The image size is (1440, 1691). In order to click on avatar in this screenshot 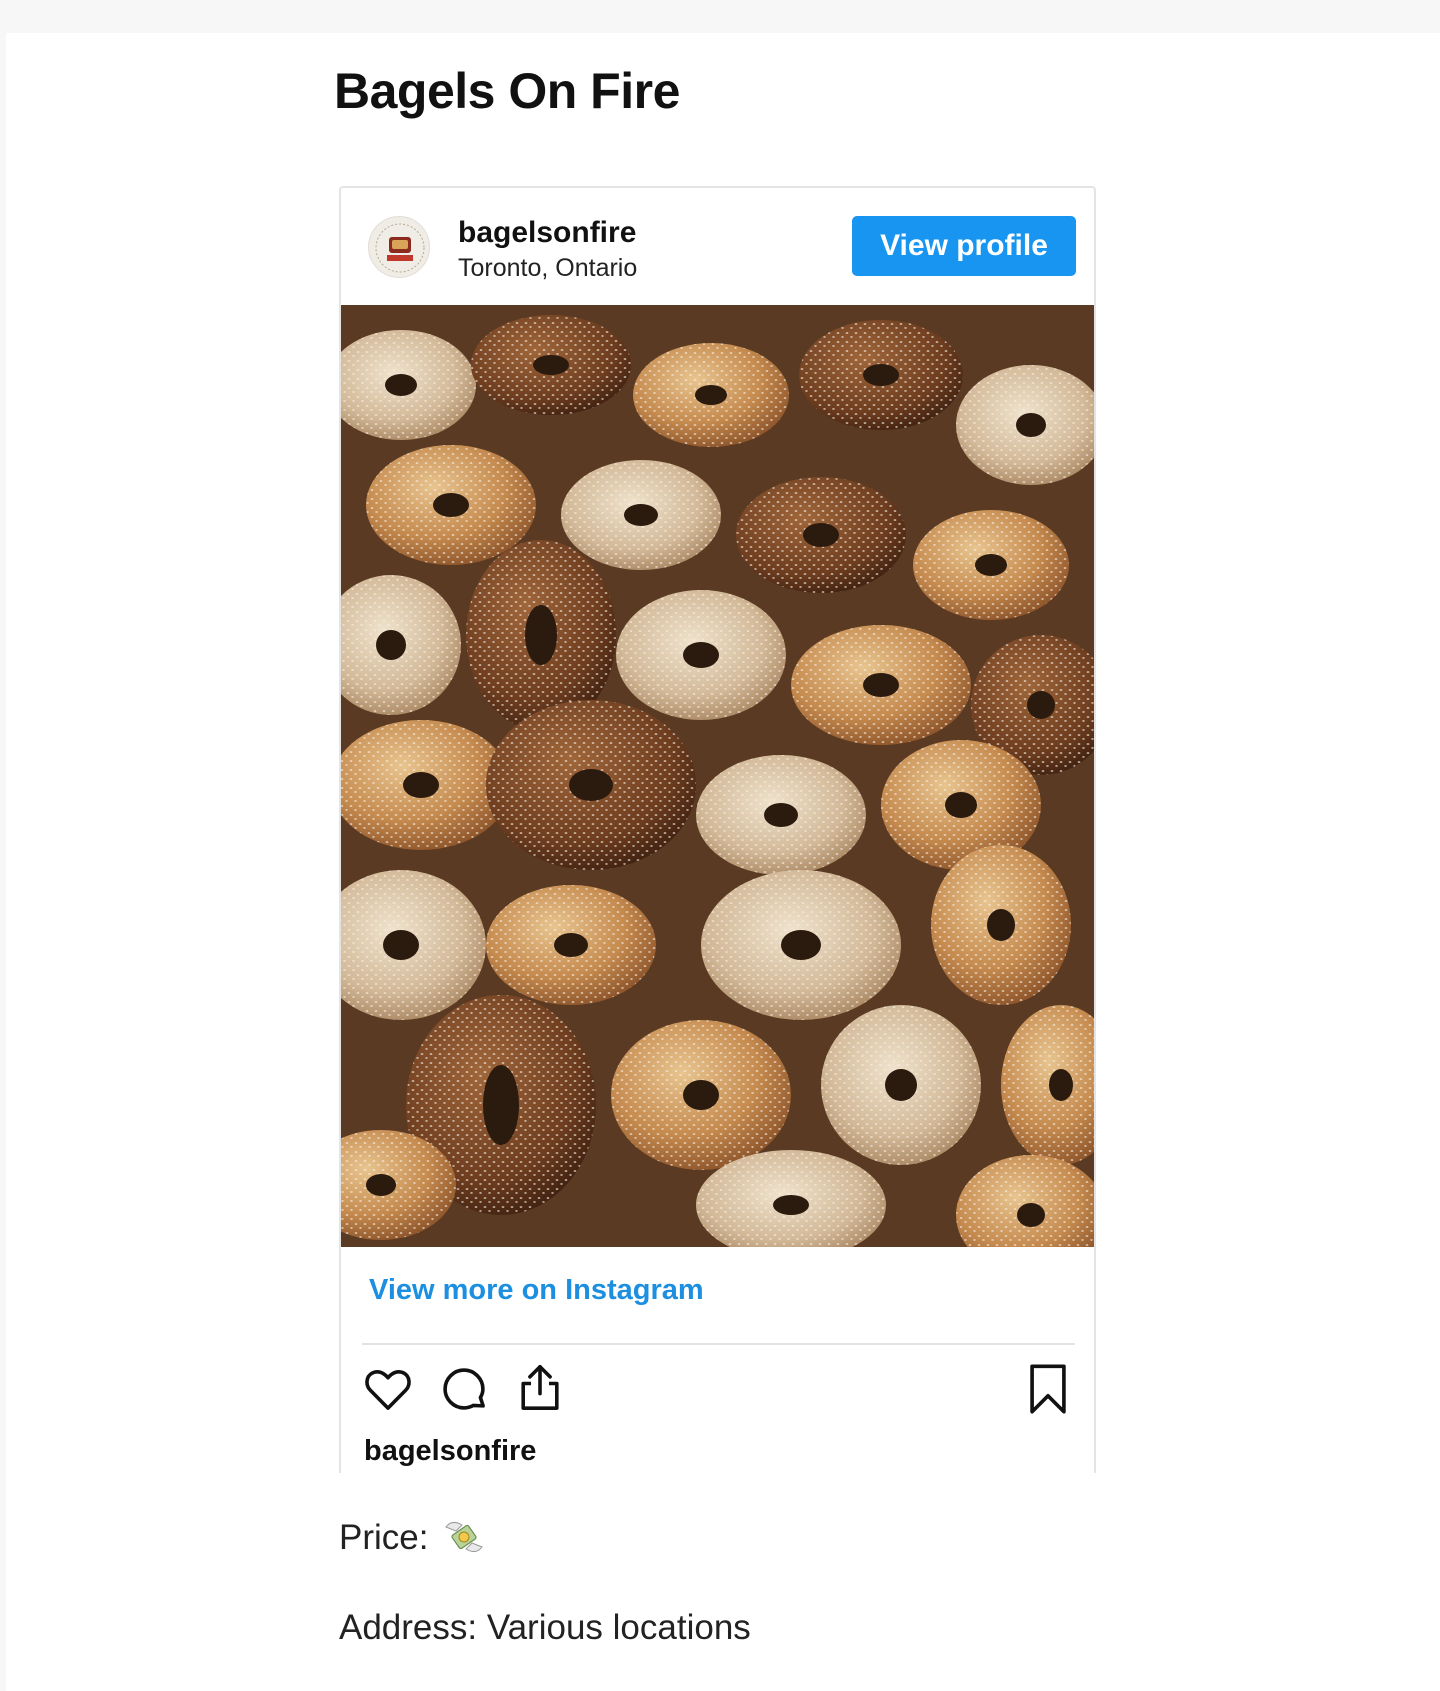, I will do `click(399, 247)`.